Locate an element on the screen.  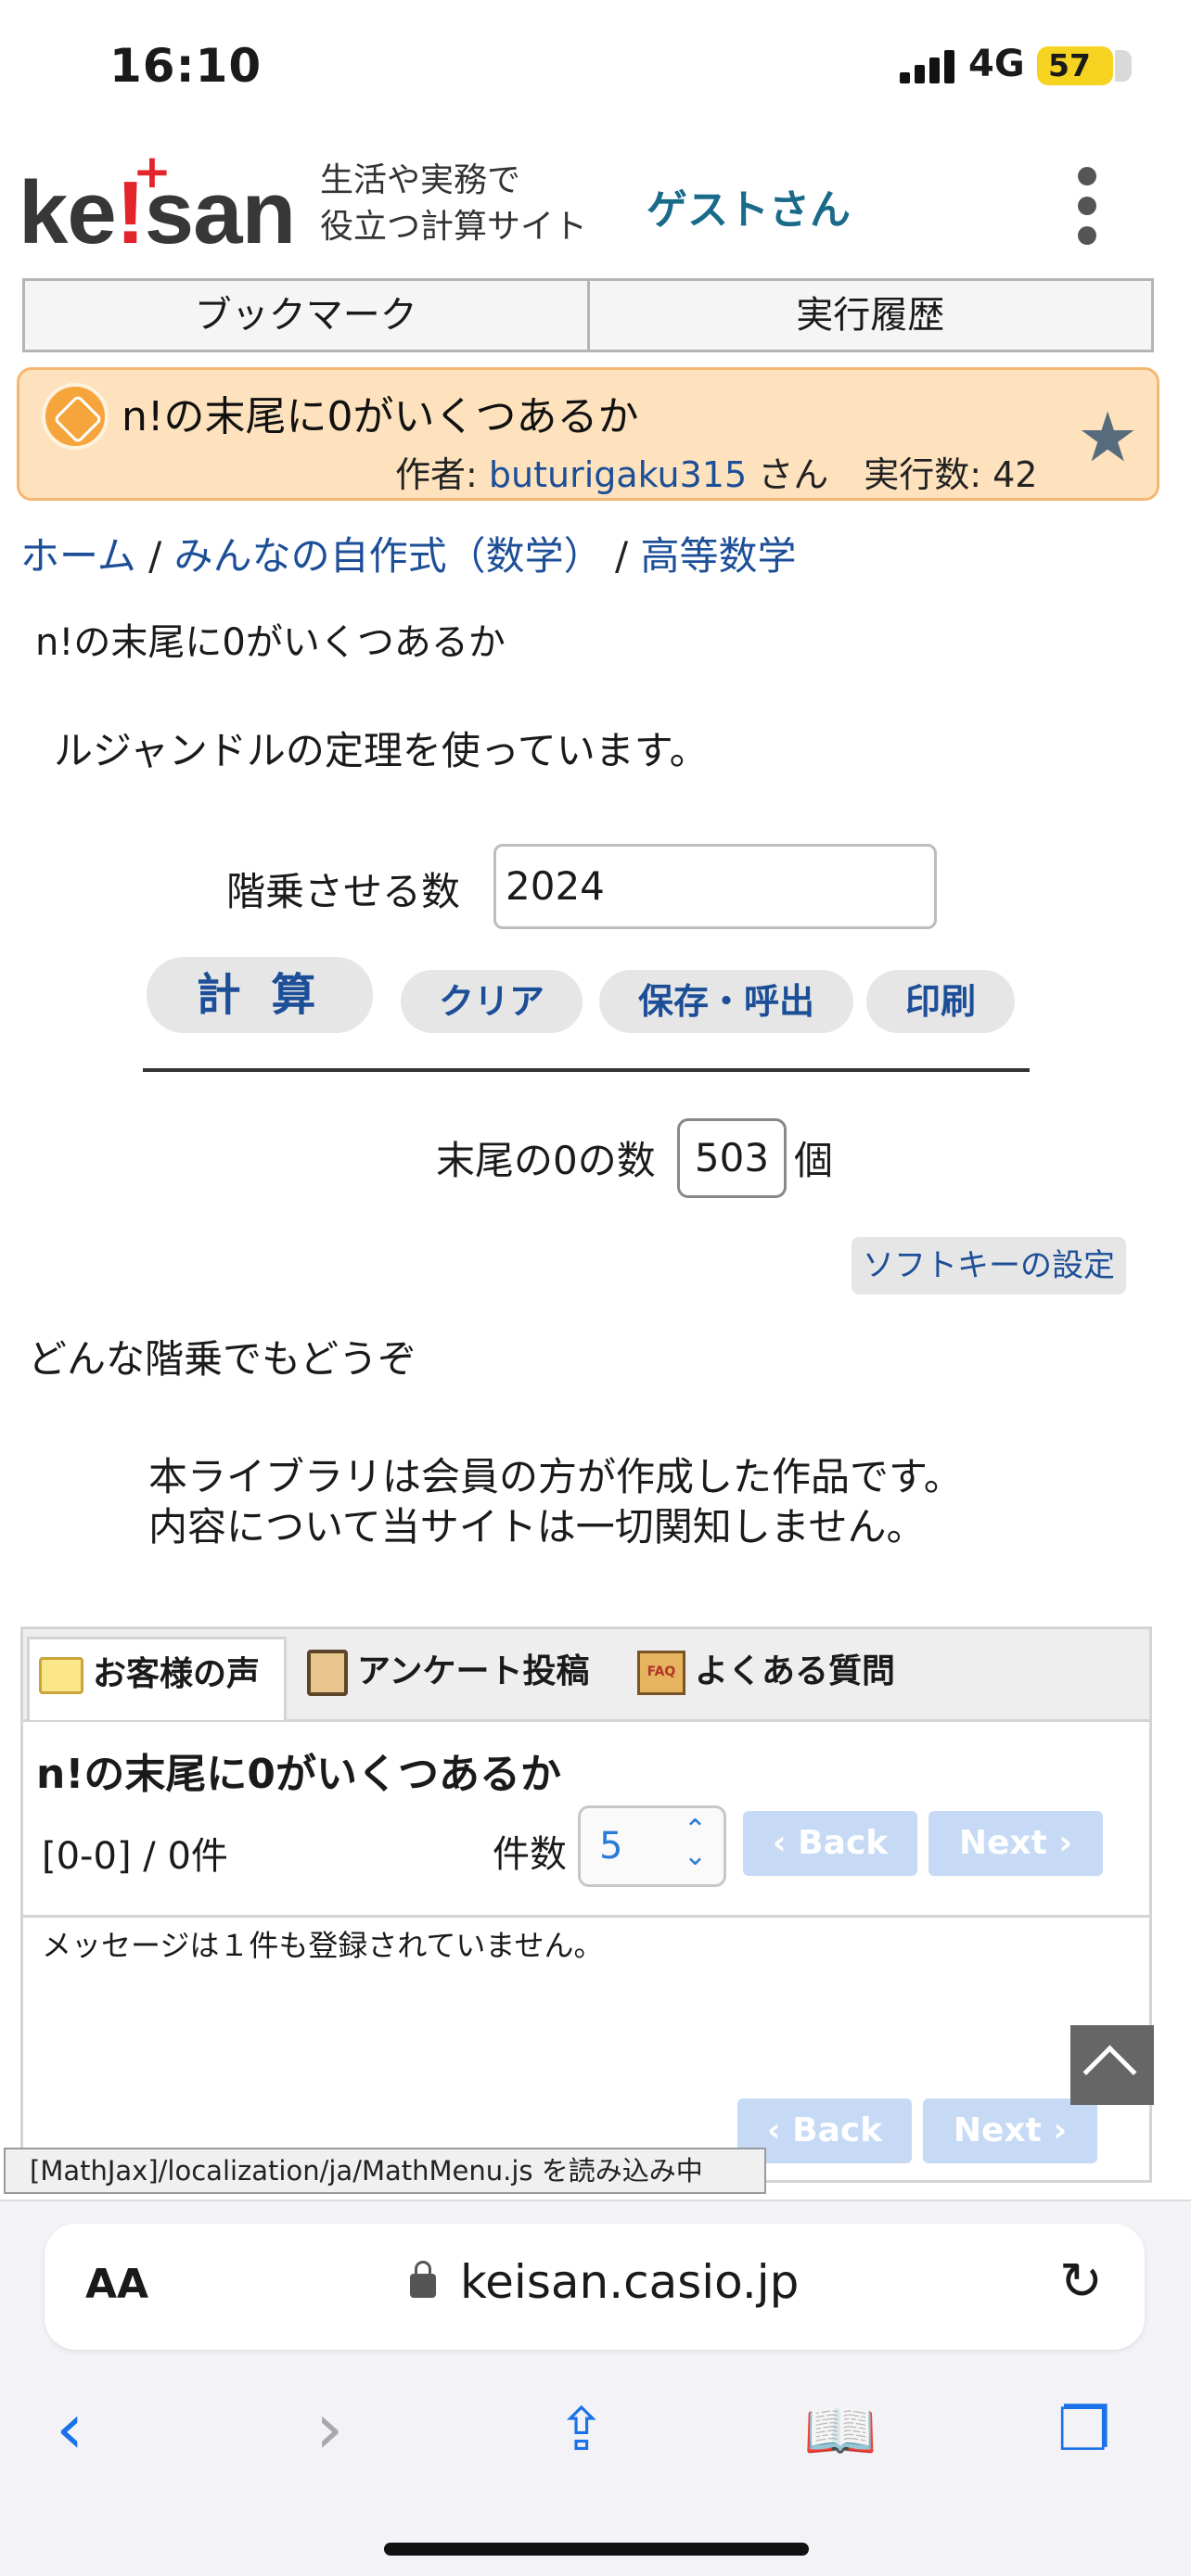
author-note: どんな階乗でもどうぞ is located at coordinates (222, 1359).